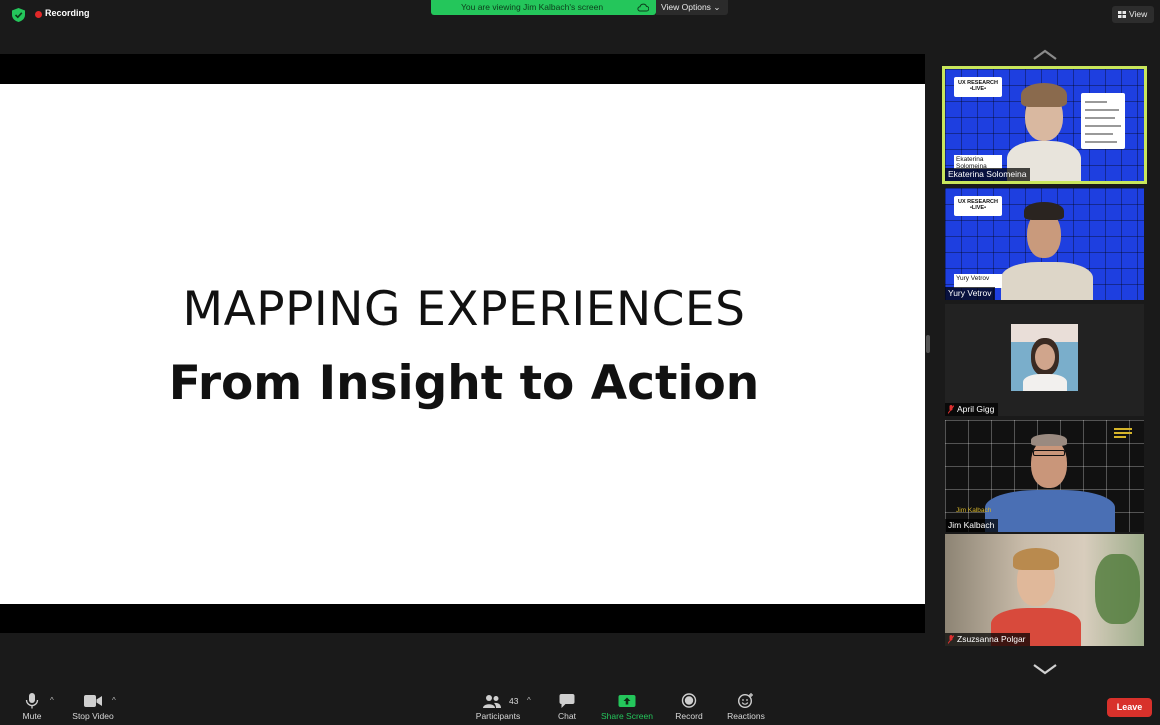 This screenshot has width=1160, height=725. Describe the element at coordinates (1044, 476) in the screenshot. I see `video-tile-jim-kalbach: Jim Kalbach Jim Kalbach` at that location.